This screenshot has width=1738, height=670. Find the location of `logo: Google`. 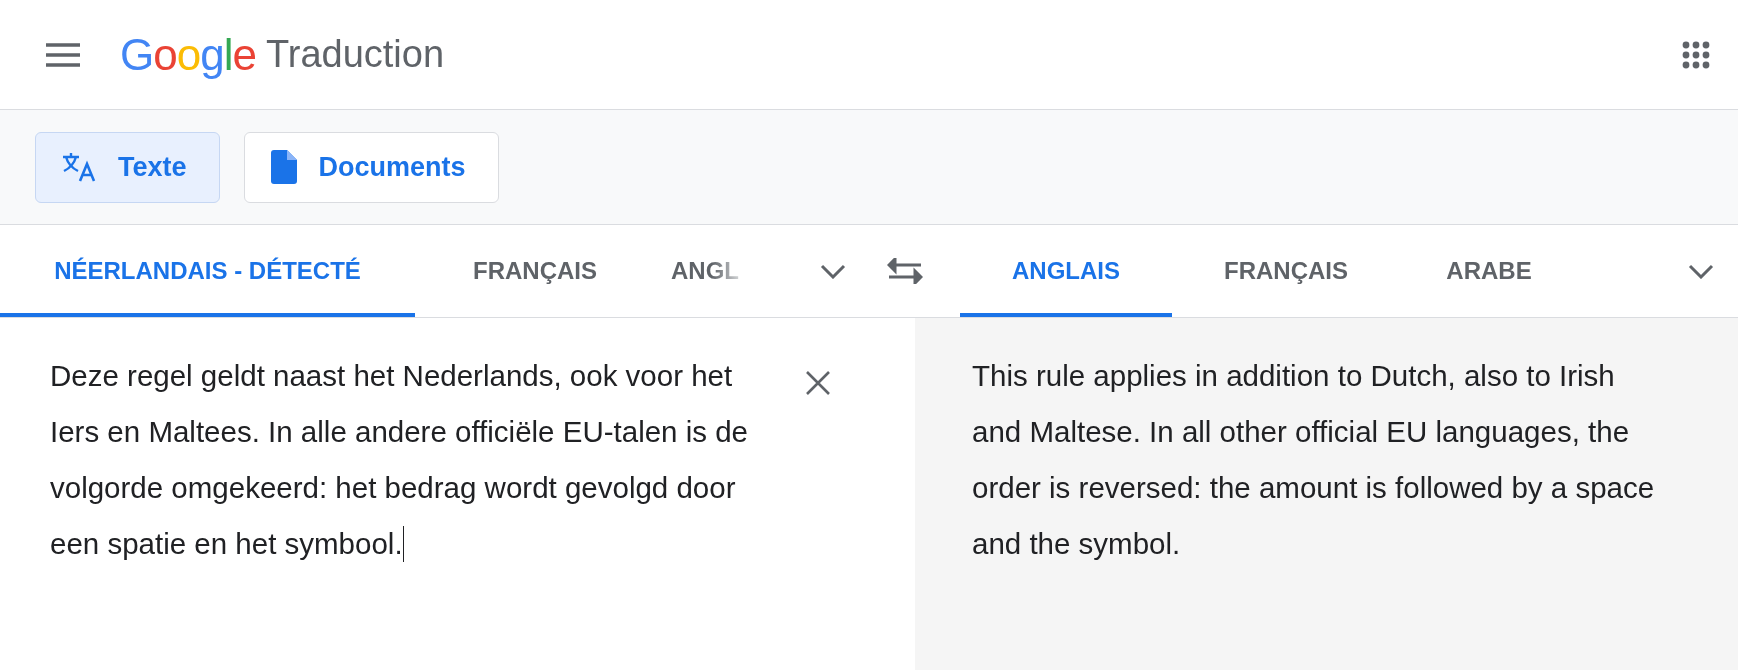

logo: Google is located at coordinates (188, 54).